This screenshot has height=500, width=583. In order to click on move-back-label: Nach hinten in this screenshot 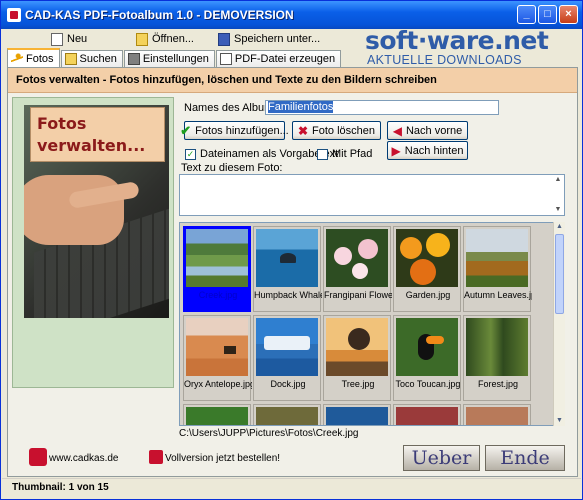, I will do `click(434, 150)`.